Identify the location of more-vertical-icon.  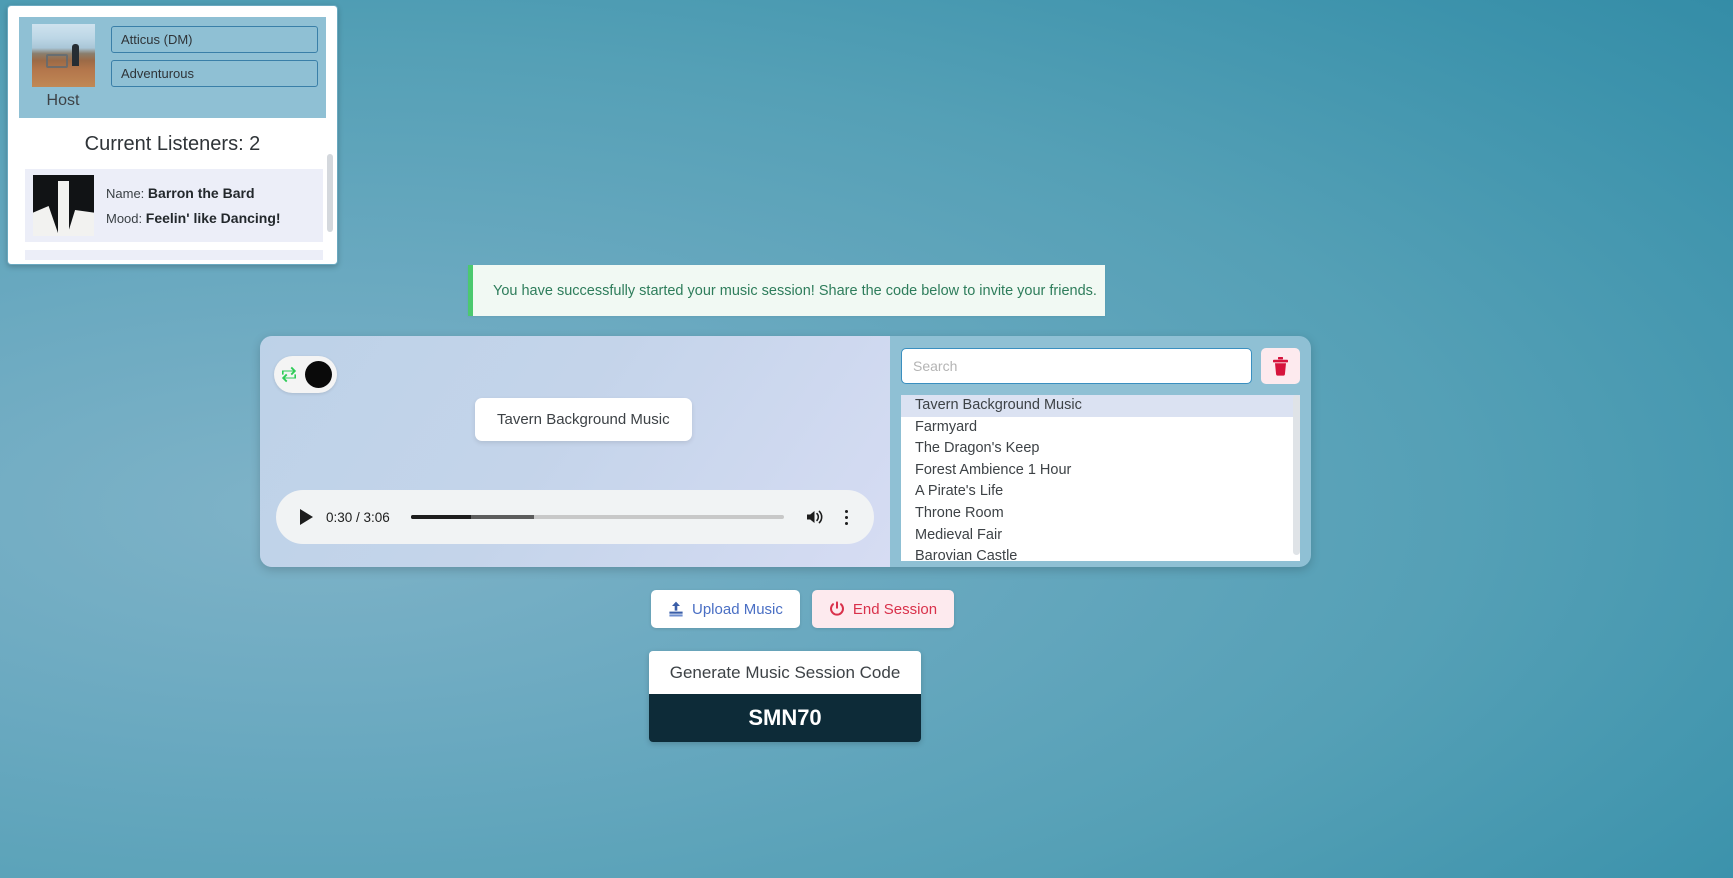
(846, 517).